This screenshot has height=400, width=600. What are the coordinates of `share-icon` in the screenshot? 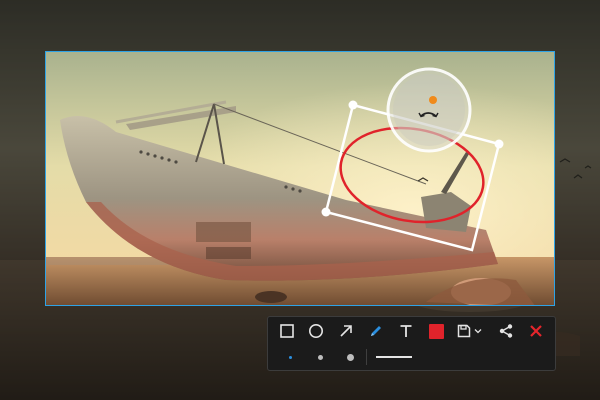 It's located at (506, 331).